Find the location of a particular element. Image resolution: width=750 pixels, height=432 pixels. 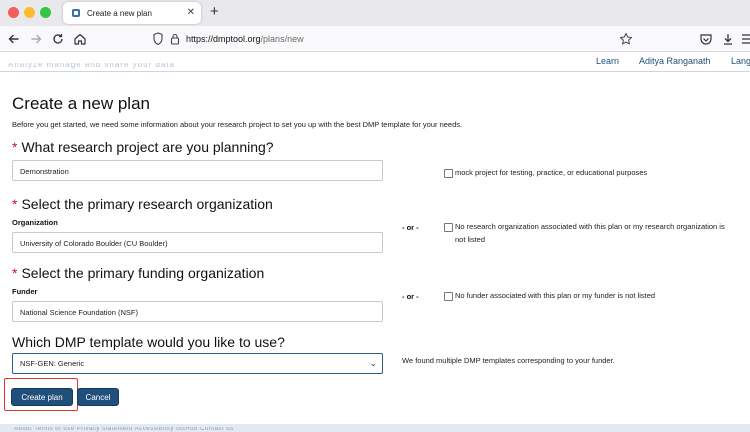

no-research-org-checkbox is located at coordinates (448, 227).